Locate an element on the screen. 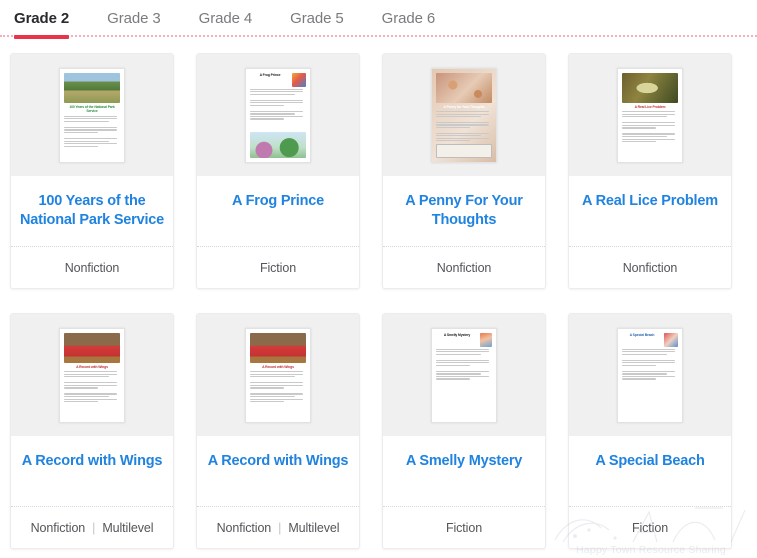  thumbnail-heading-row: A Real Lice Problem is located at coordinates (650, 107).